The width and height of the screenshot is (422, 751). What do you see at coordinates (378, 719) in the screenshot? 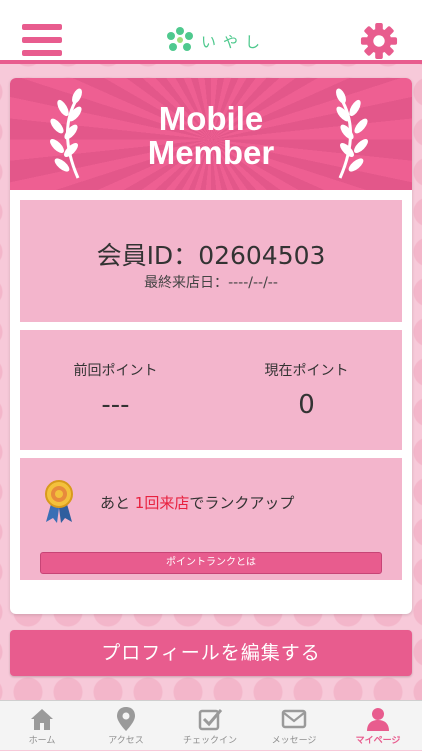
I see `person-icon` at bounding box center [378, 719].